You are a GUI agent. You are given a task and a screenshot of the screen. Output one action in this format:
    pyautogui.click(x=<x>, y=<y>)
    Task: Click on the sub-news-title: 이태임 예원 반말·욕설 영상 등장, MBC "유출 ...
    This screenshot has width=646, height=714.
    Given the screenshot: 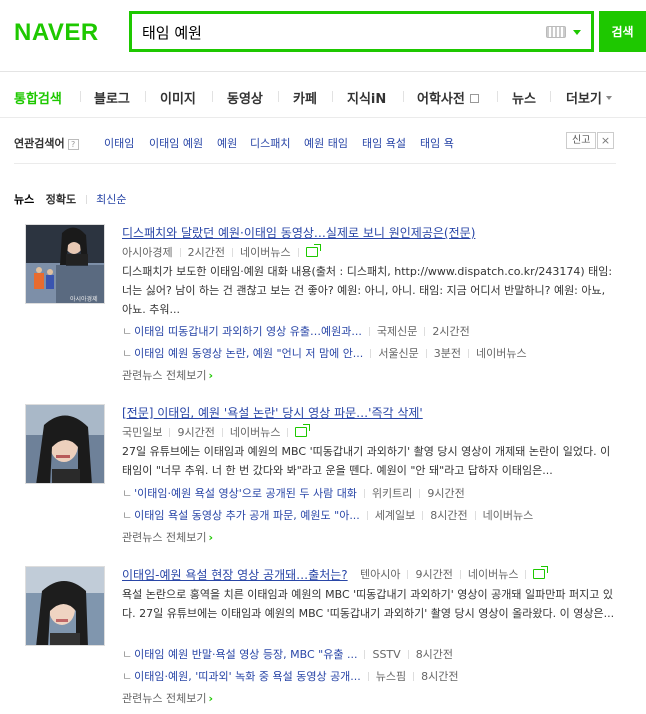 What is the action you would take?
    pyautogui.click(x=245, y=654)
    